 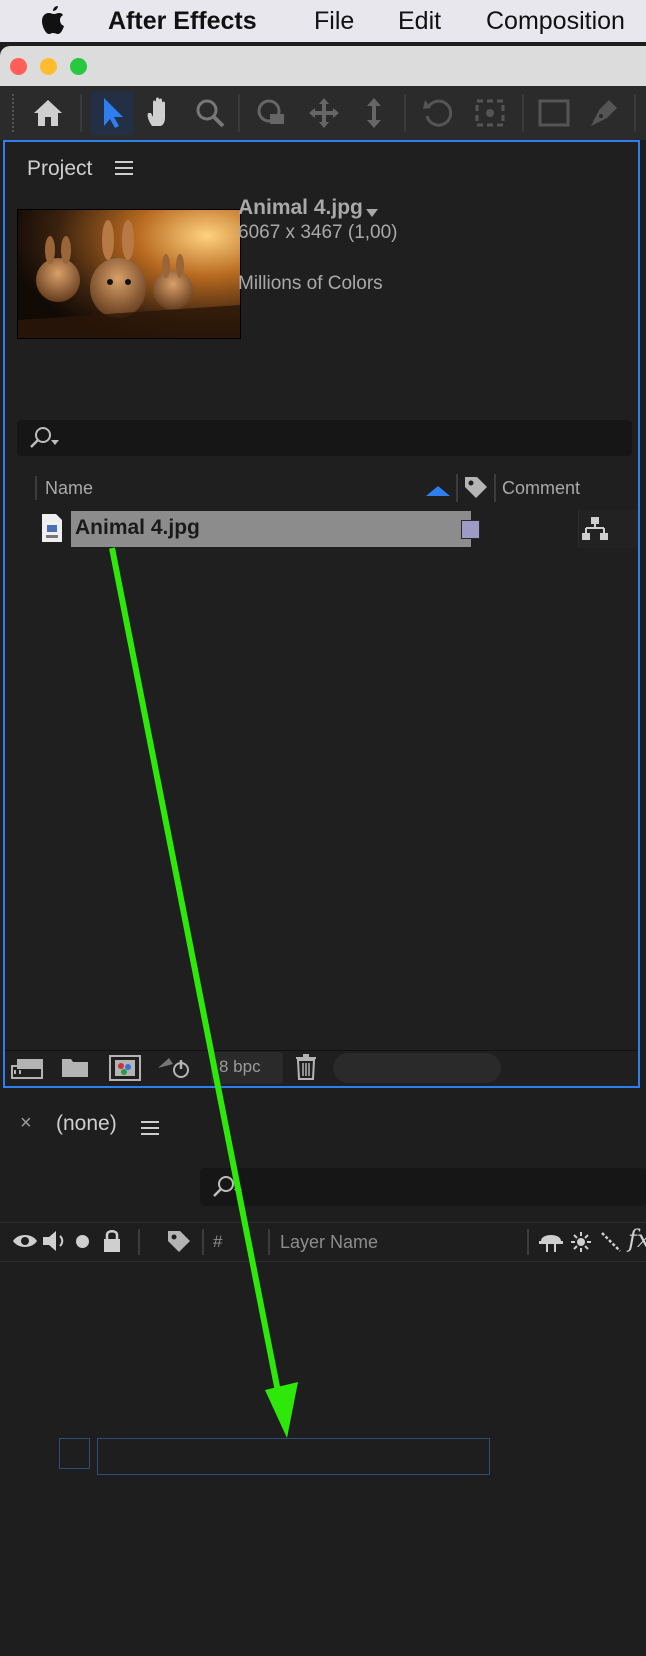 What do you see at coordinates (52, 530) in the screenshot?
I see `image-file-icon` at bounding box center [52, 530].